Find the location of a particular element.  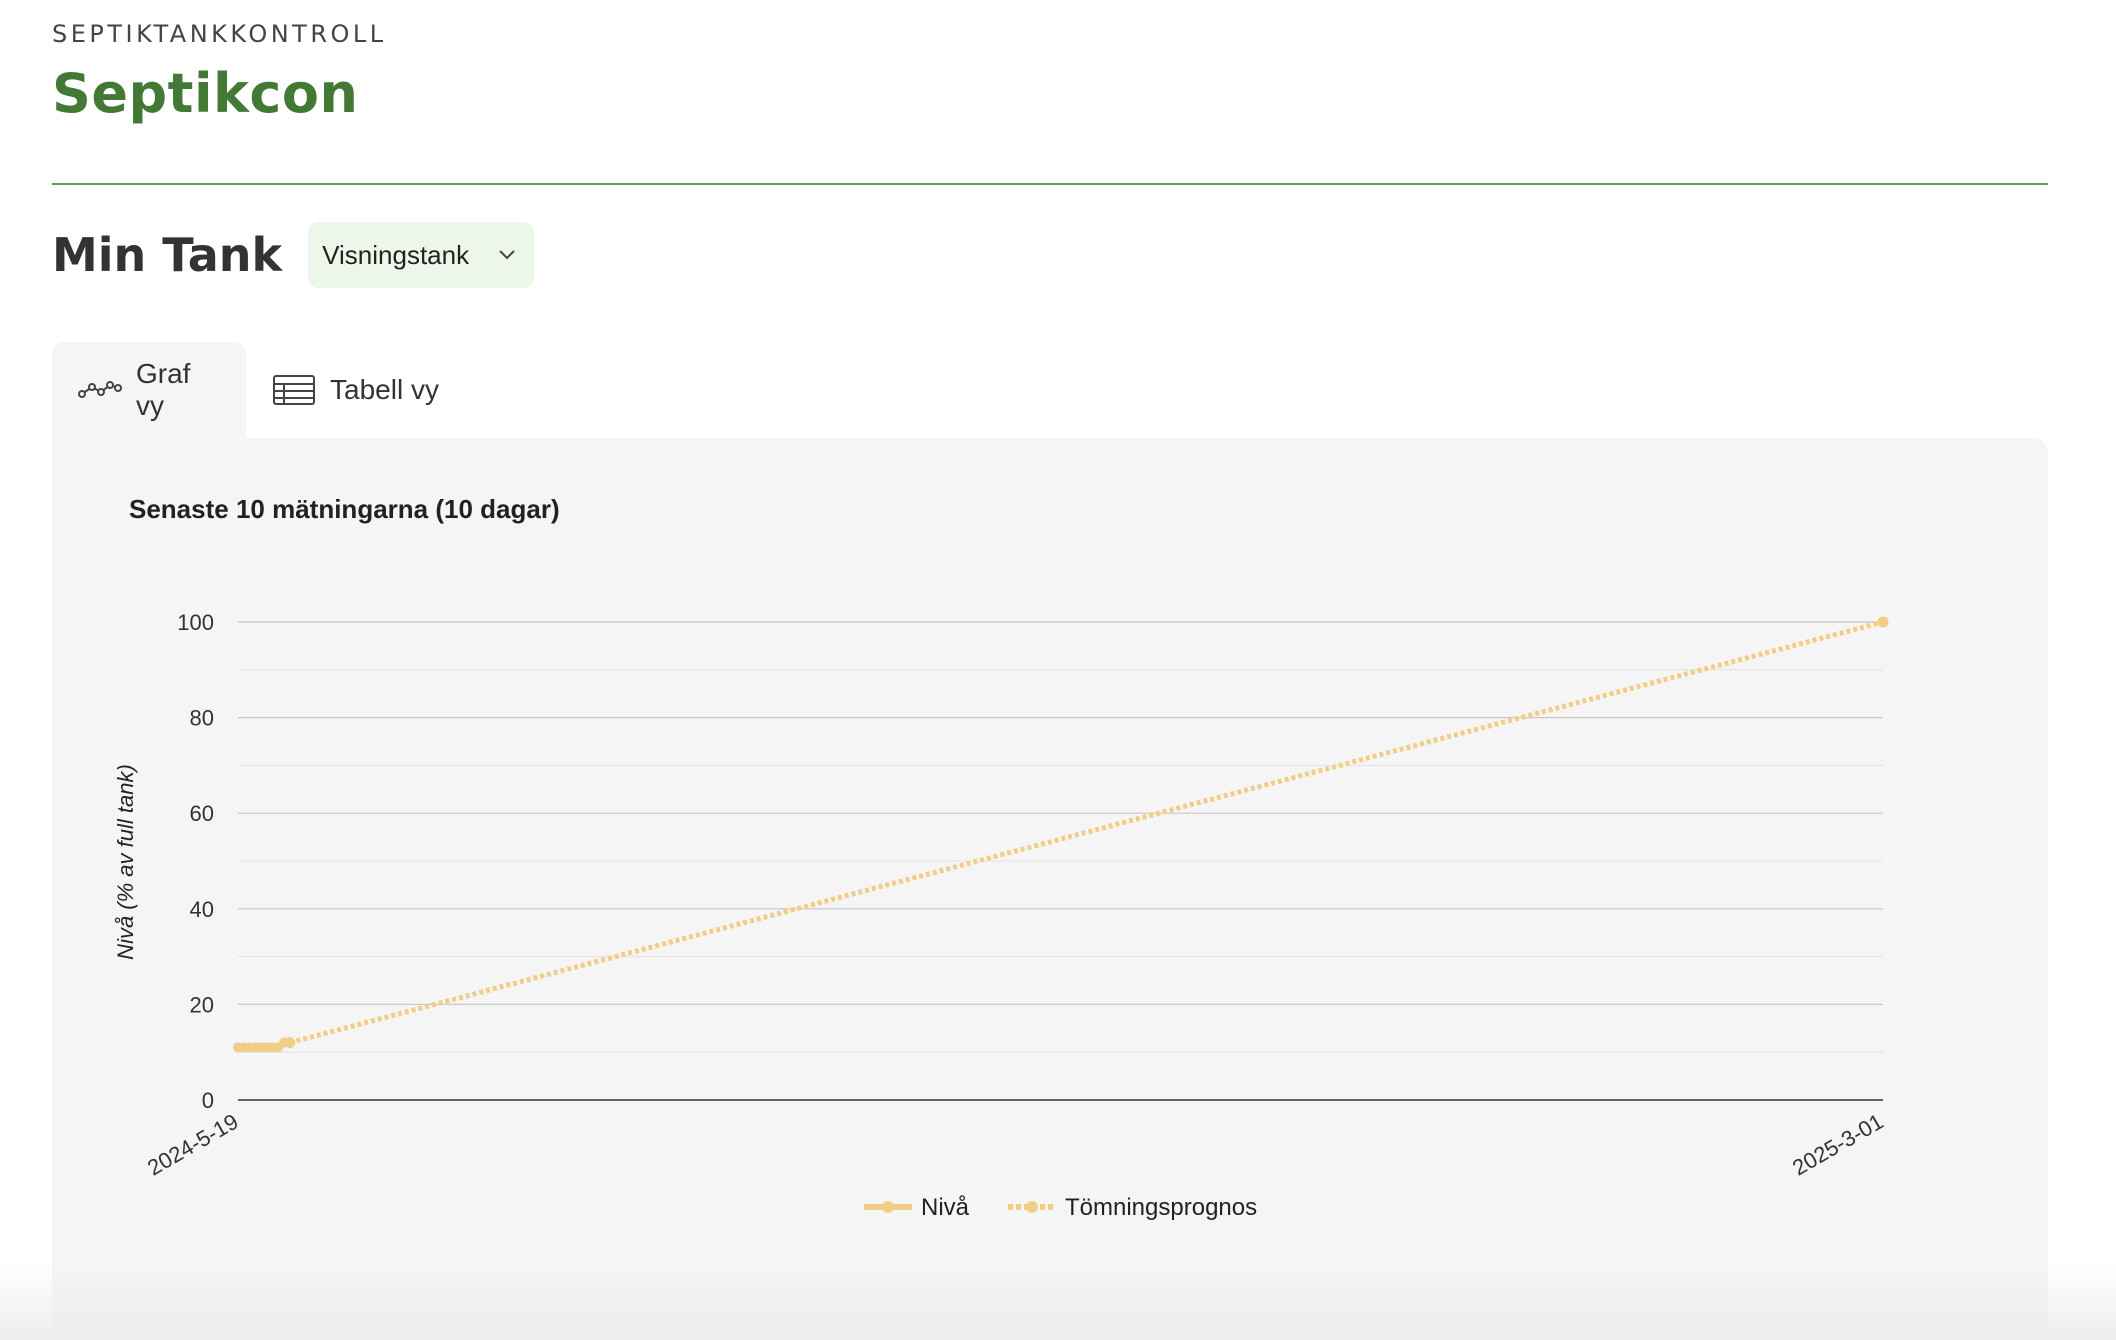

legend-label: Tömningsprognos is located at coordinates (1161, 1207).